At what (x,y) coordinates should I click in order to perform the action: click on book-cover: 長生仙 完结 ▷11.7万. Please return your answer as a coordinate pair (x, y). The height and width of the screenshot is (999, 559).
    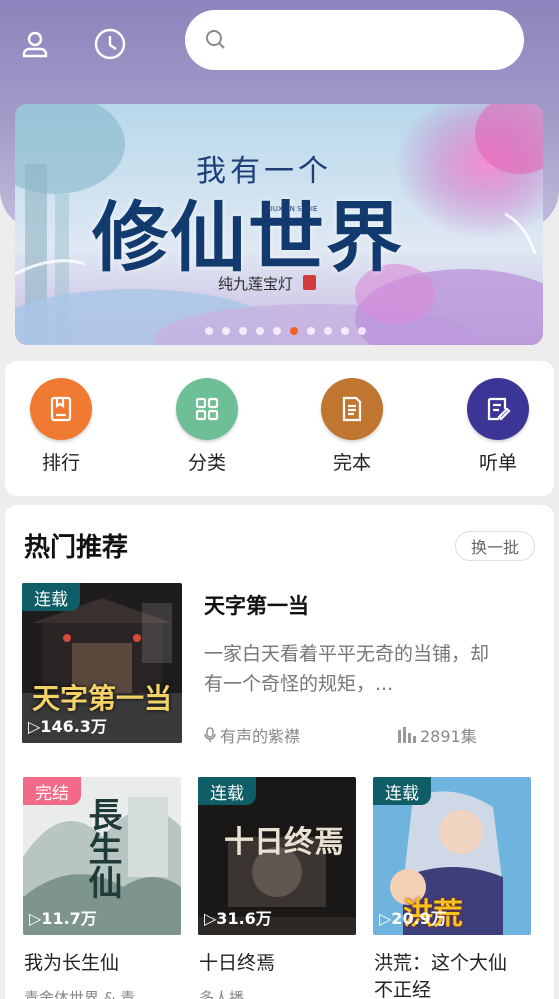
    Looking at the image, I should click on (102, 856).